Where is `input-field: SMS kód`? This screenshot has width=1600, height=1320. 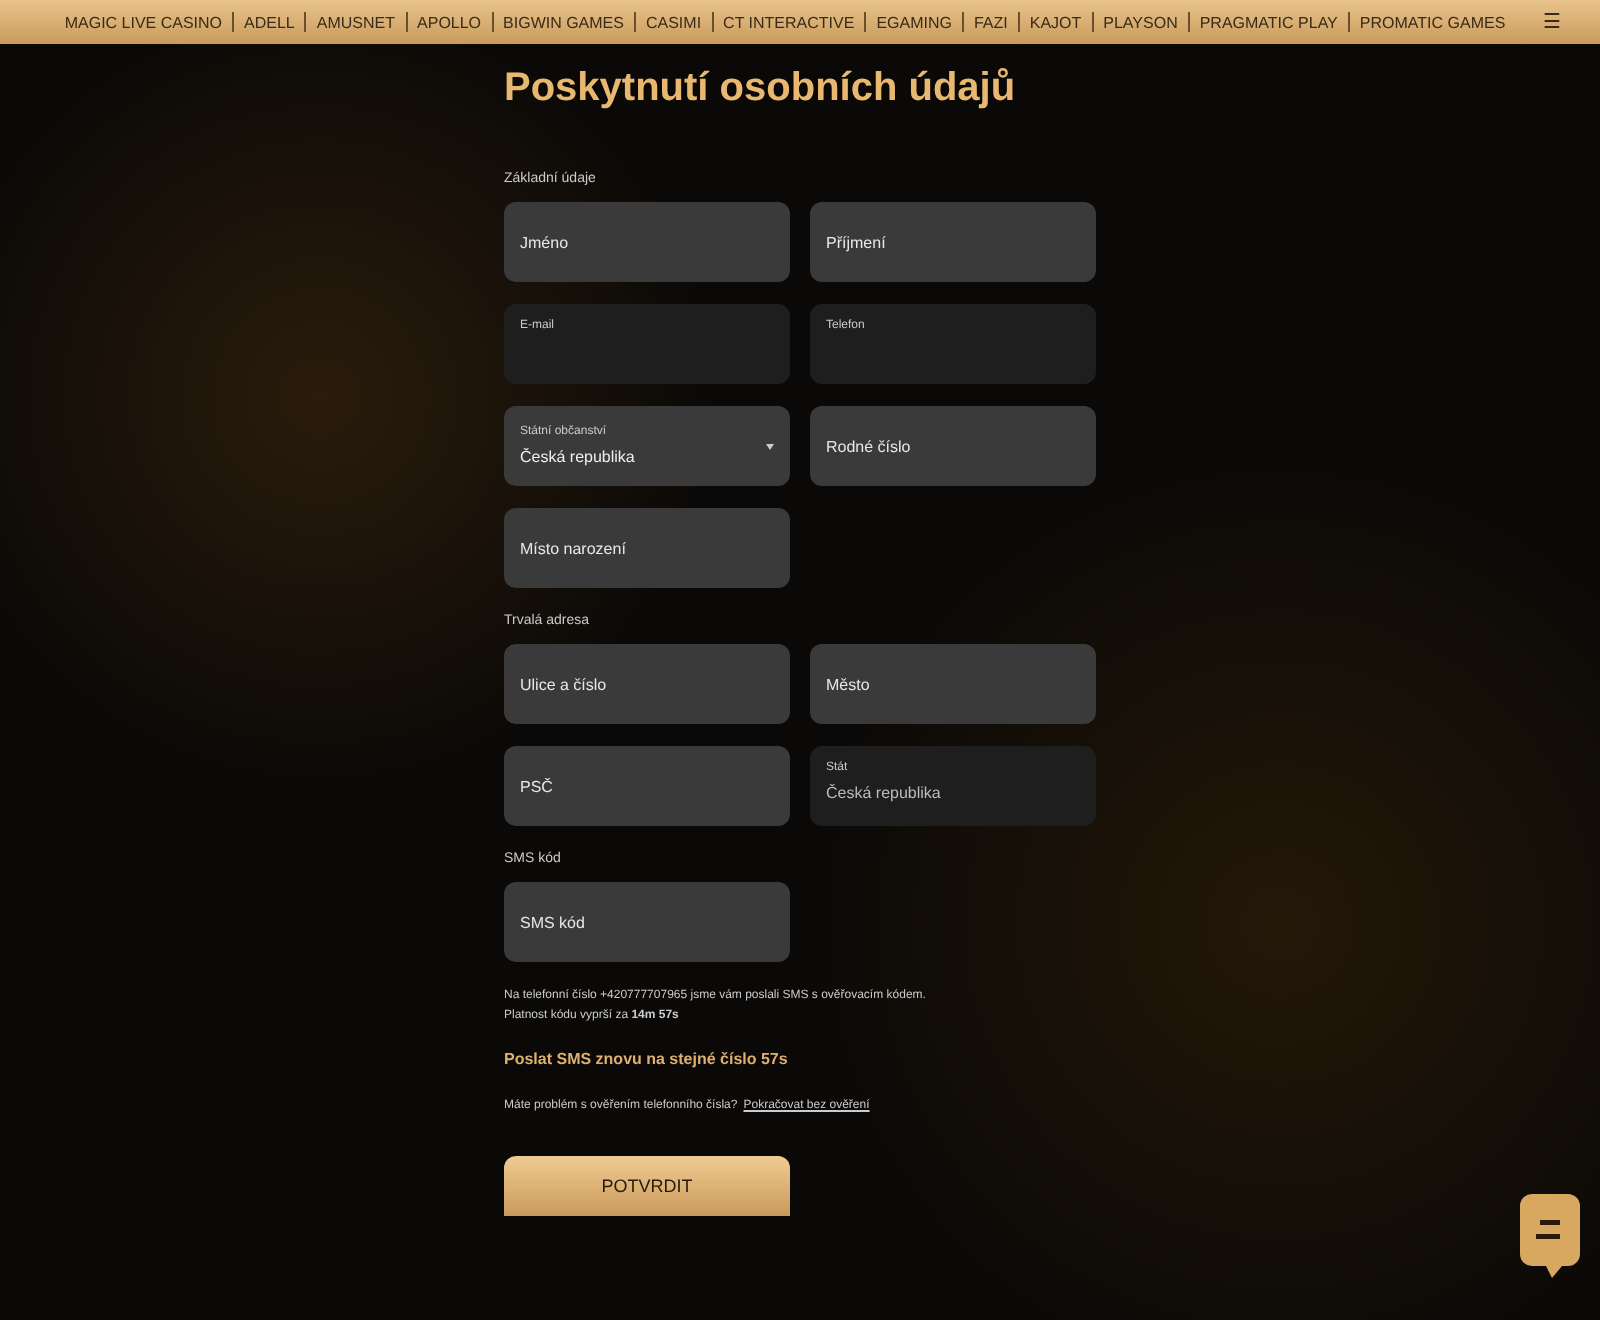
input-field: SMS kód is located at coordinates (647, 922).